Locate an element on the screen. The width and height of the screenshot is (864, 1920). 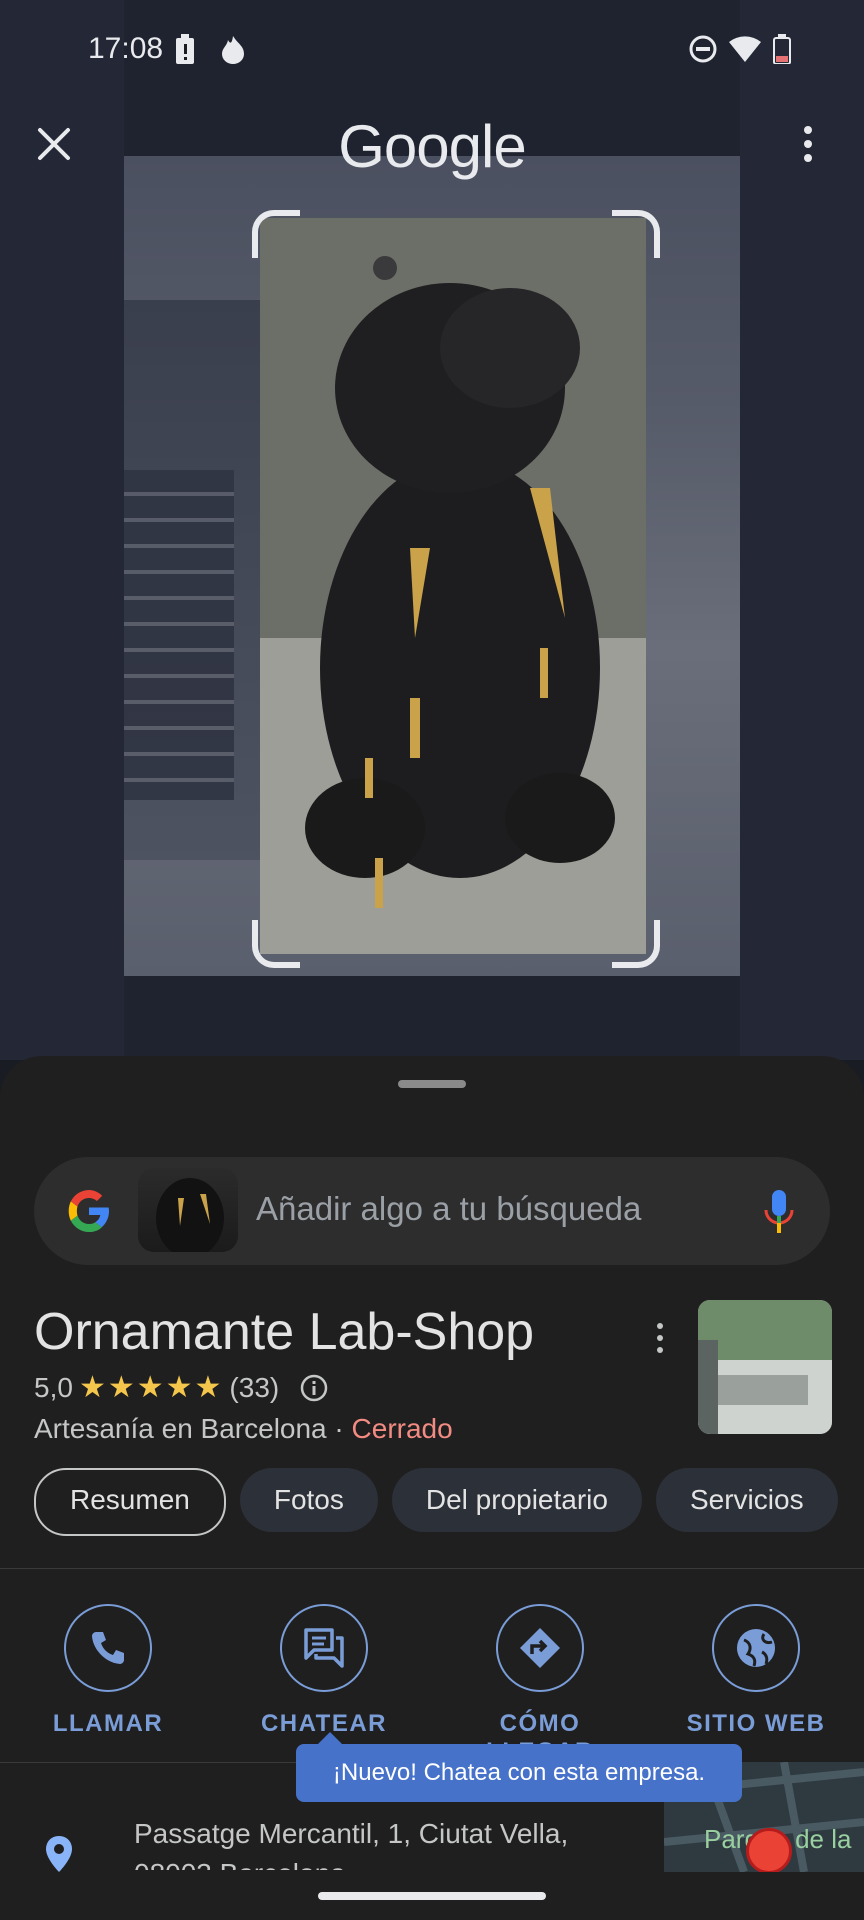
status-time: 17:08 is located at coordinates (126, 48).